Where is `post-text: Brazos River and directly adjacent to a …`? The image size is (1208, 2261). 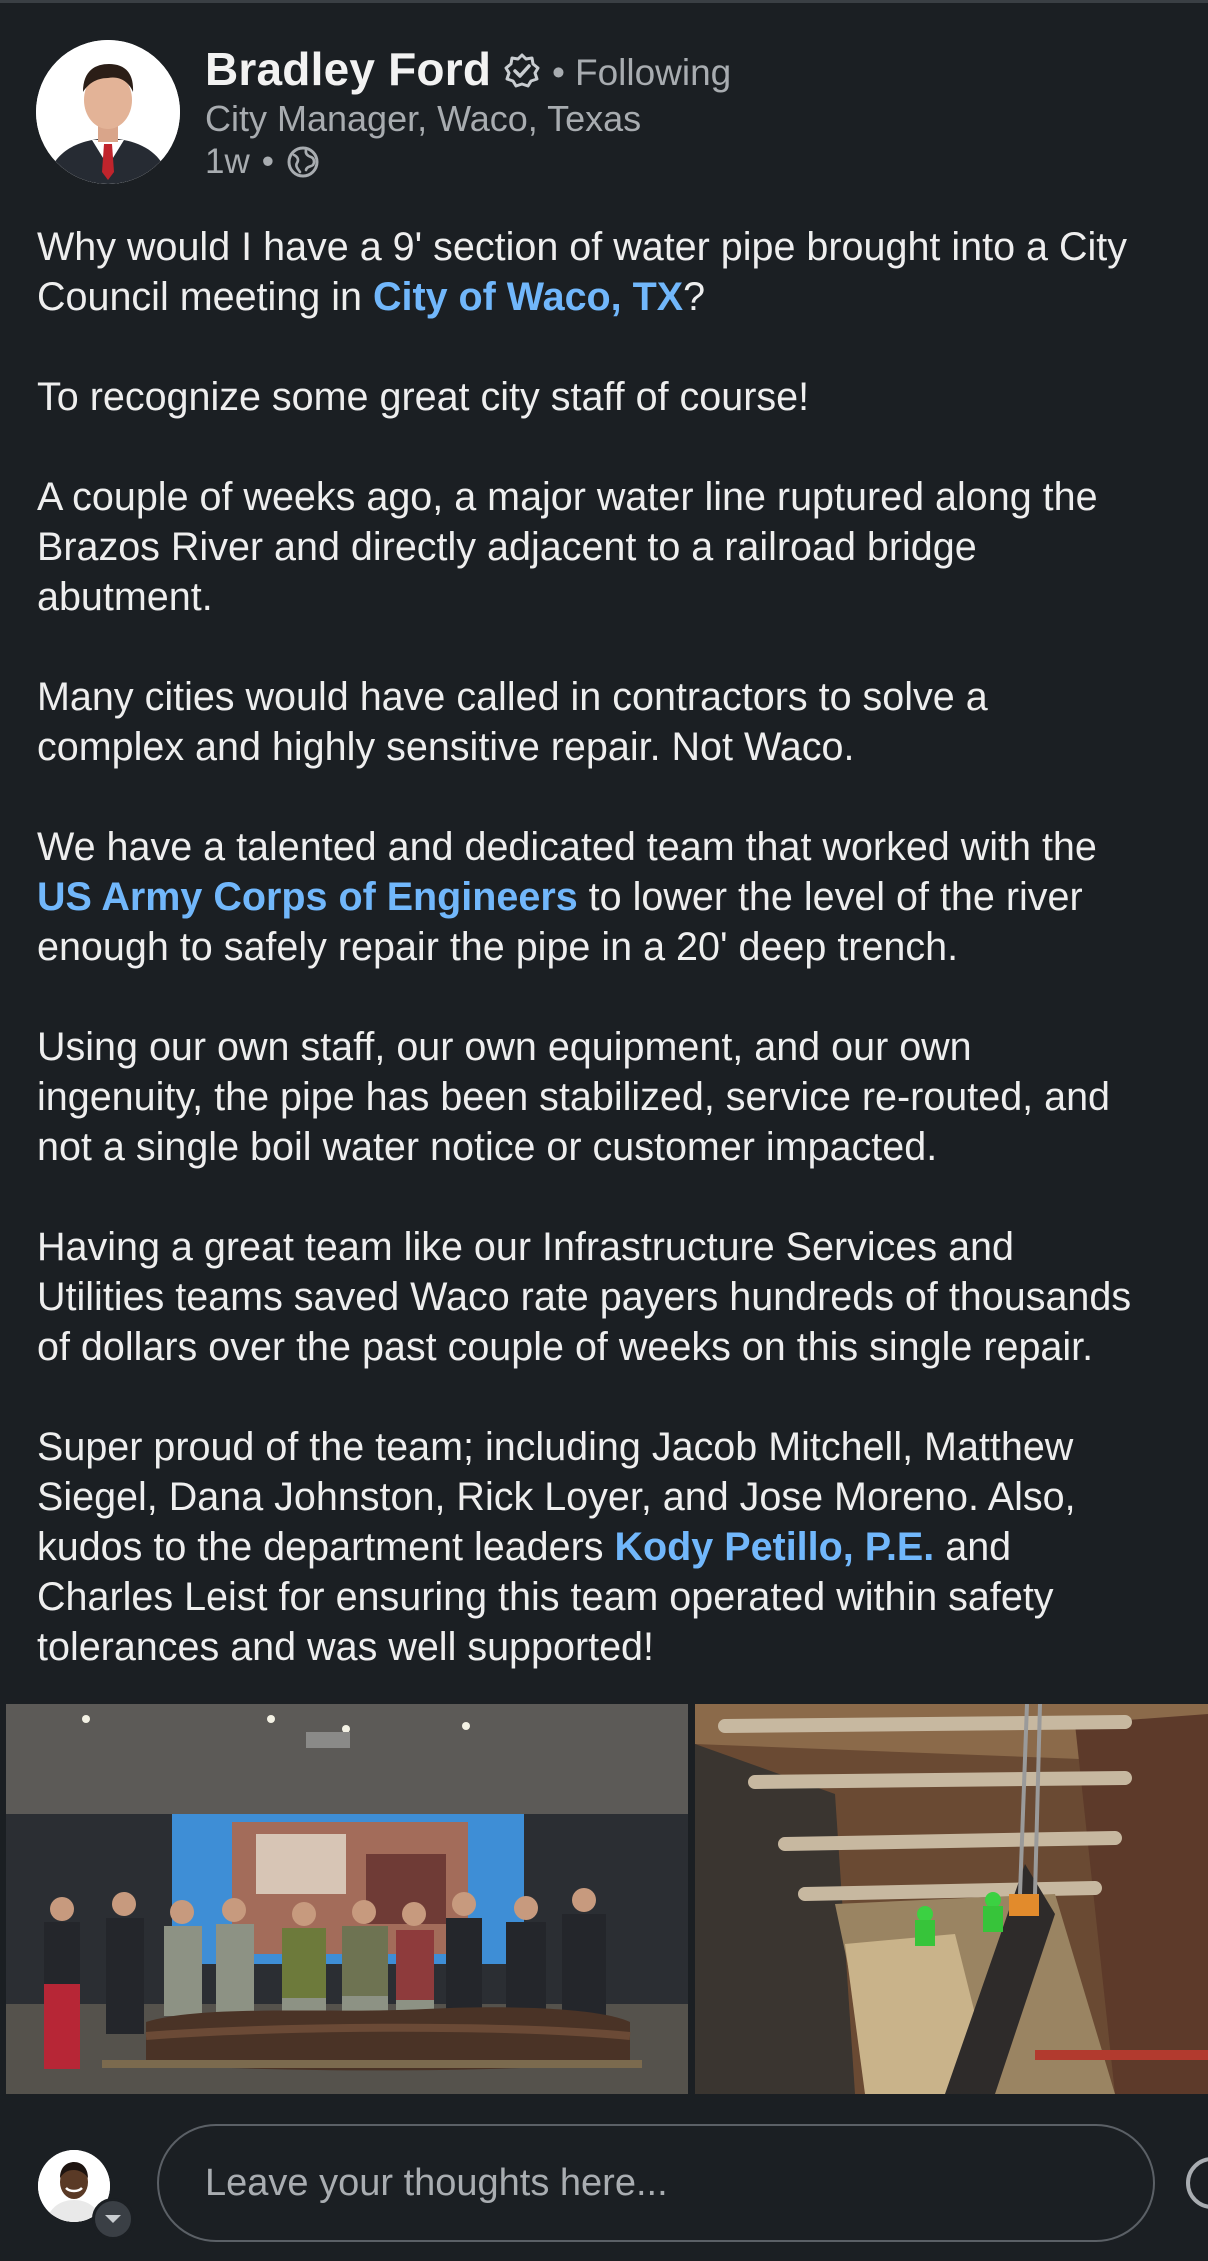
post-text: Brazos River and directly adjacent to a … is located at coordinates (507, 547).